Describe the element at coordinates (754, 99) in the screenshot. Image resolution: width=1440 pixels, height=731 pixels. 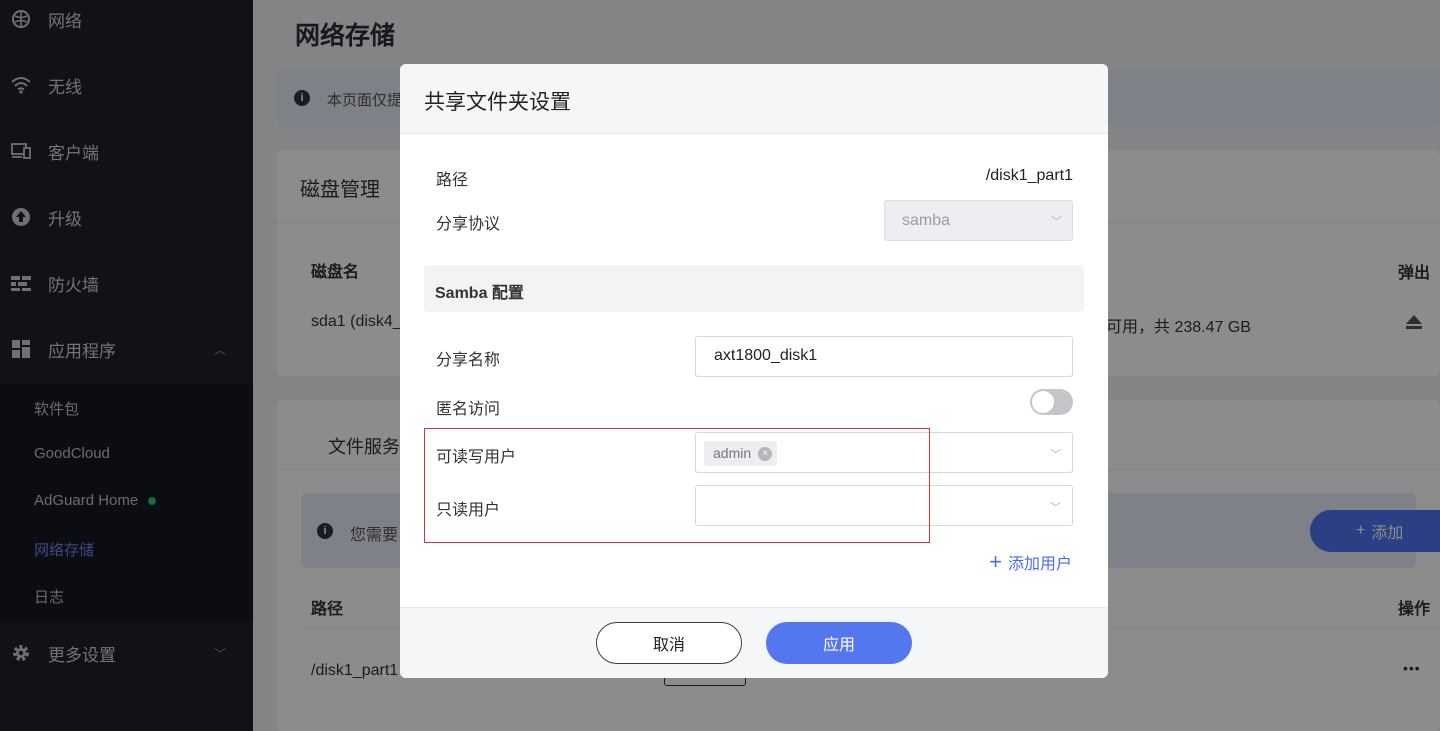
I see `dialog-header: 共享文件夹设置` at that location.